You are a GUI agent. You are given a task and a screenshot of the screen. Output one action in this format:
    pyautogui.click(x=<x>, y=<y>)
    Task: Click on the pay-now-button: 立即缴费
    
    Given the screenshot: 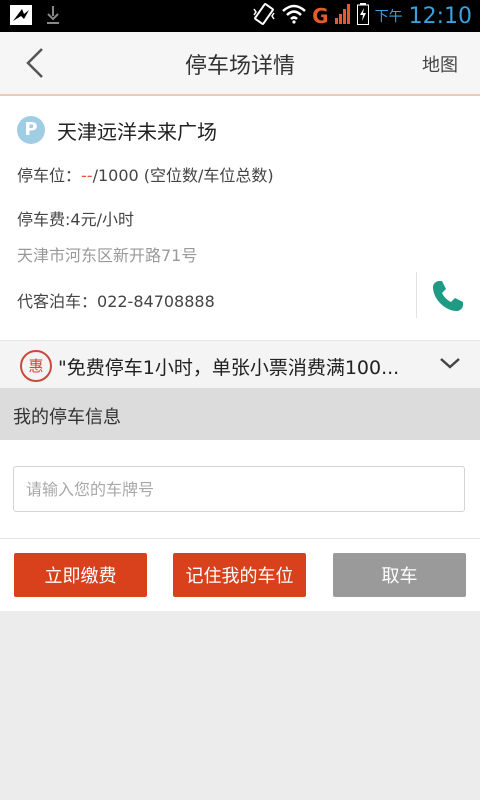 What is the action you would take?
    pyautogui.click(x=80, y=575)
    